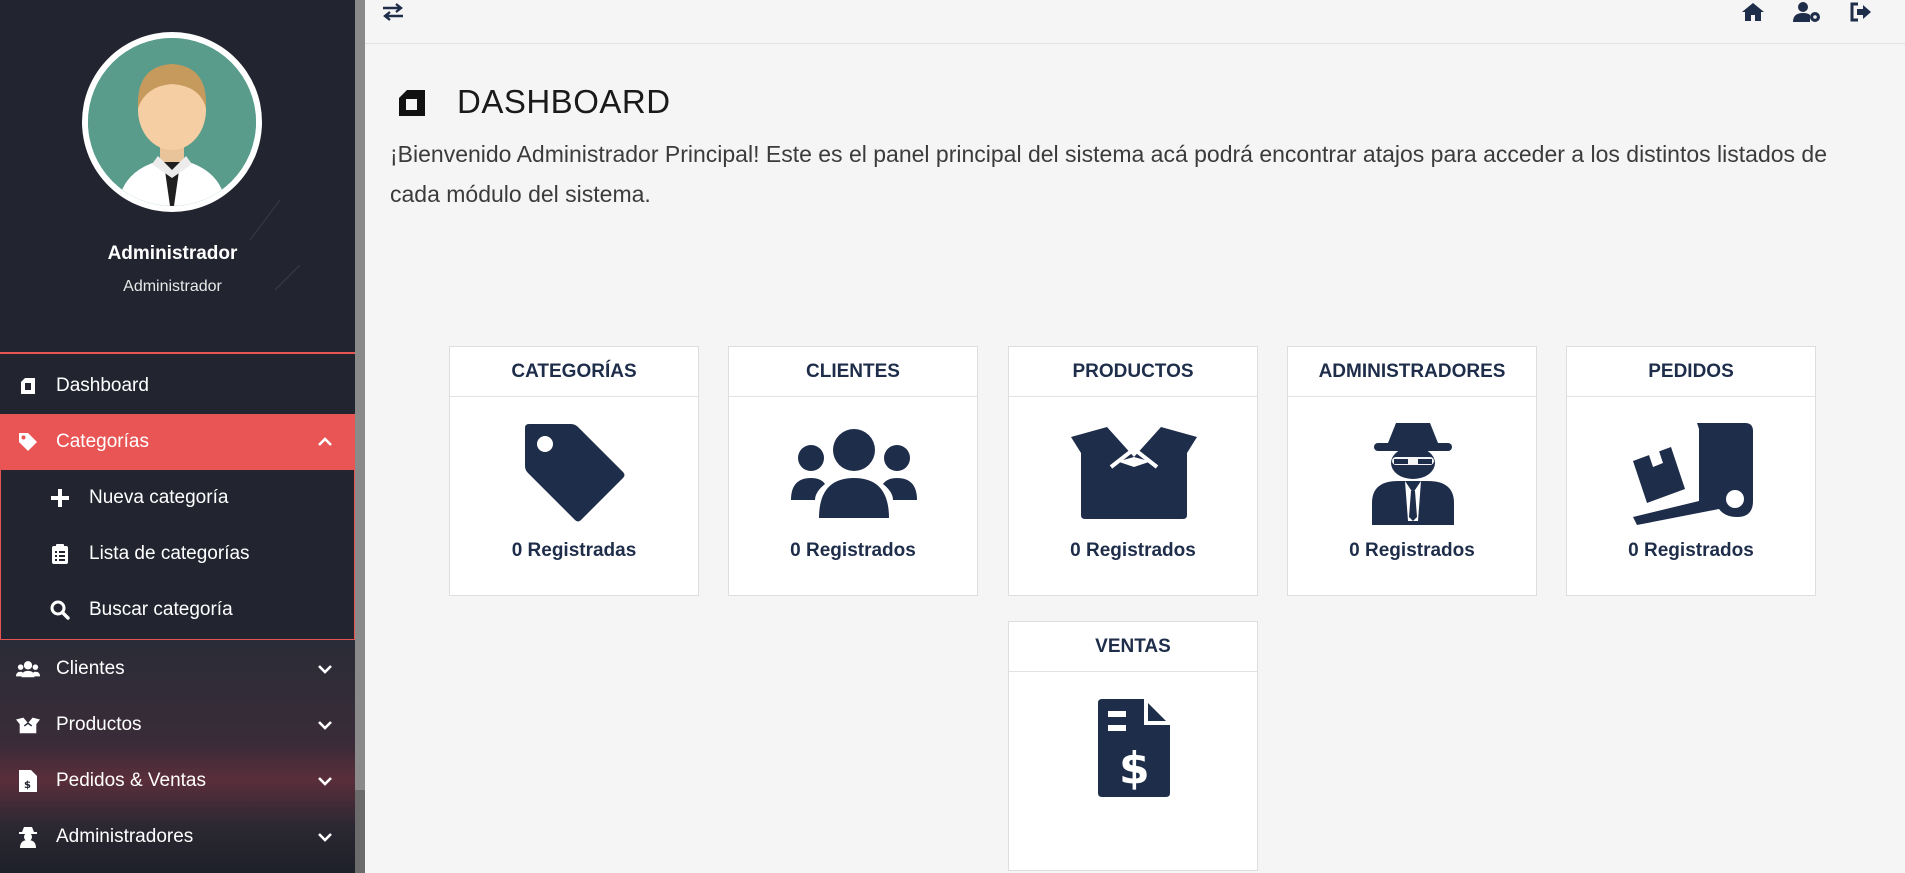  I want to click on search-icon, so click(60, 610).